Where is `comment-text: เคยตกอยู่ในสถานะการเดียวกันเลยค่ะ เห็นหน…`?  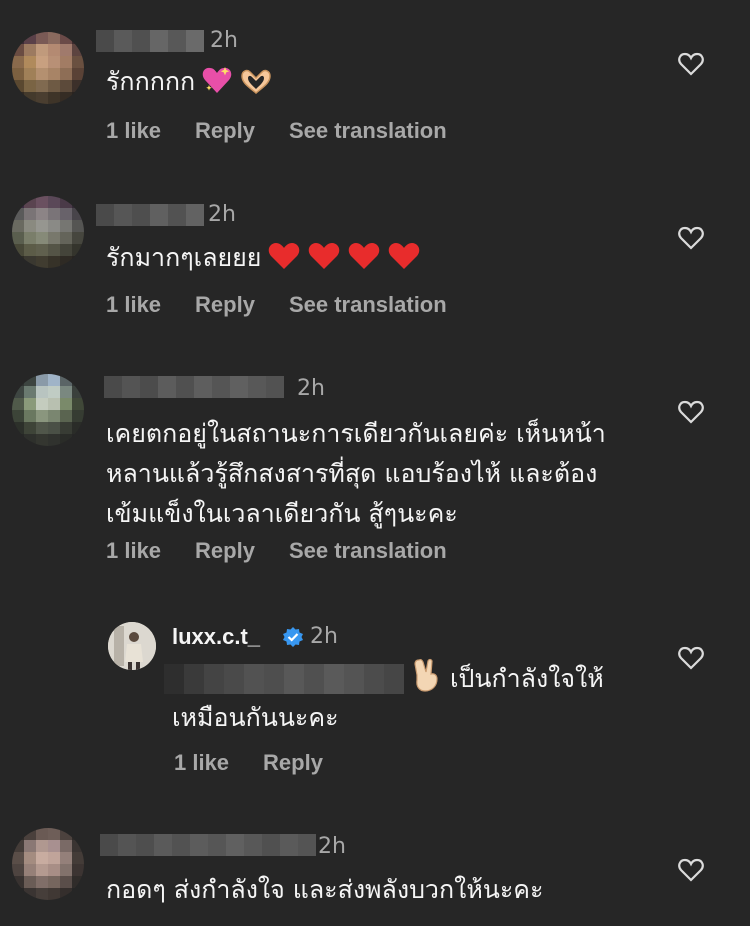 comment-text: เคยตกอยู่ในสถานะการเดียวกันเลยค่ะ เห็นหน… is located at coordinates (356, 473).